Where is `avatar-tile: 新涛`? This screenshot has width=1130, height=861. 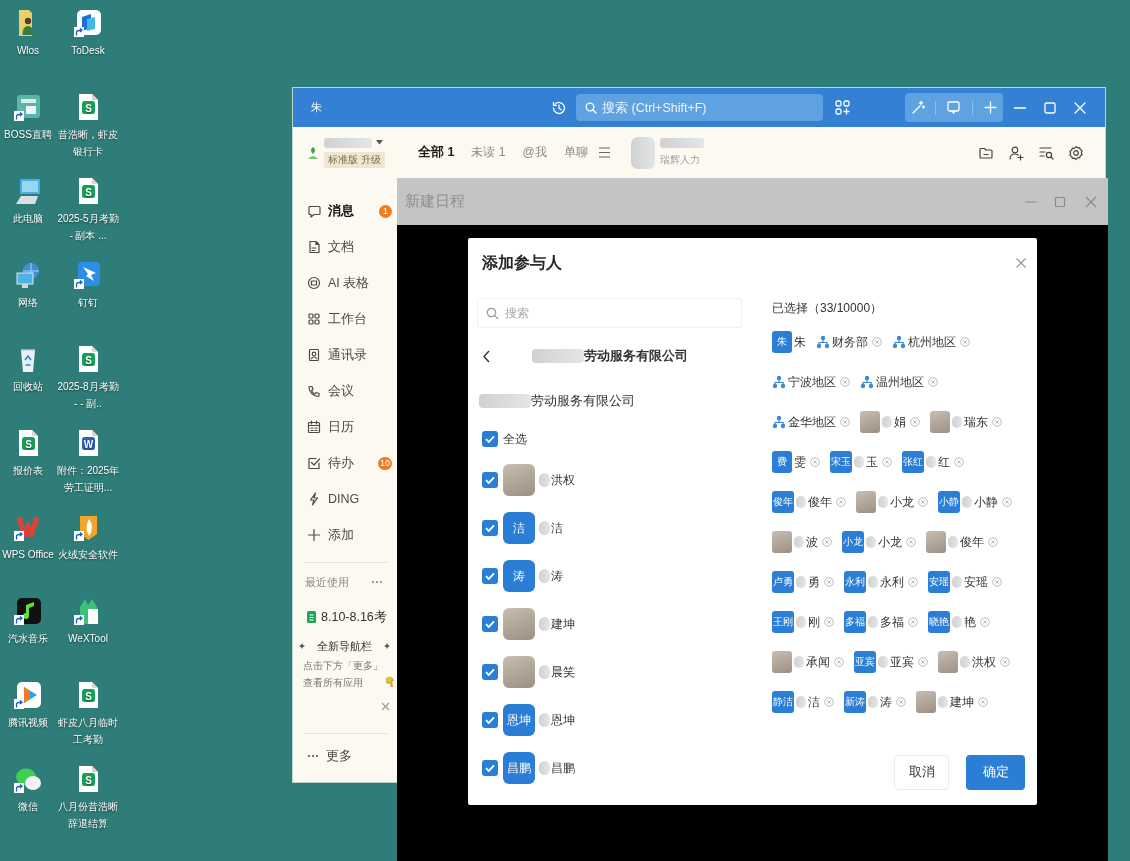
avatar-tile: 新涛 is located at coordinates (855, 702).